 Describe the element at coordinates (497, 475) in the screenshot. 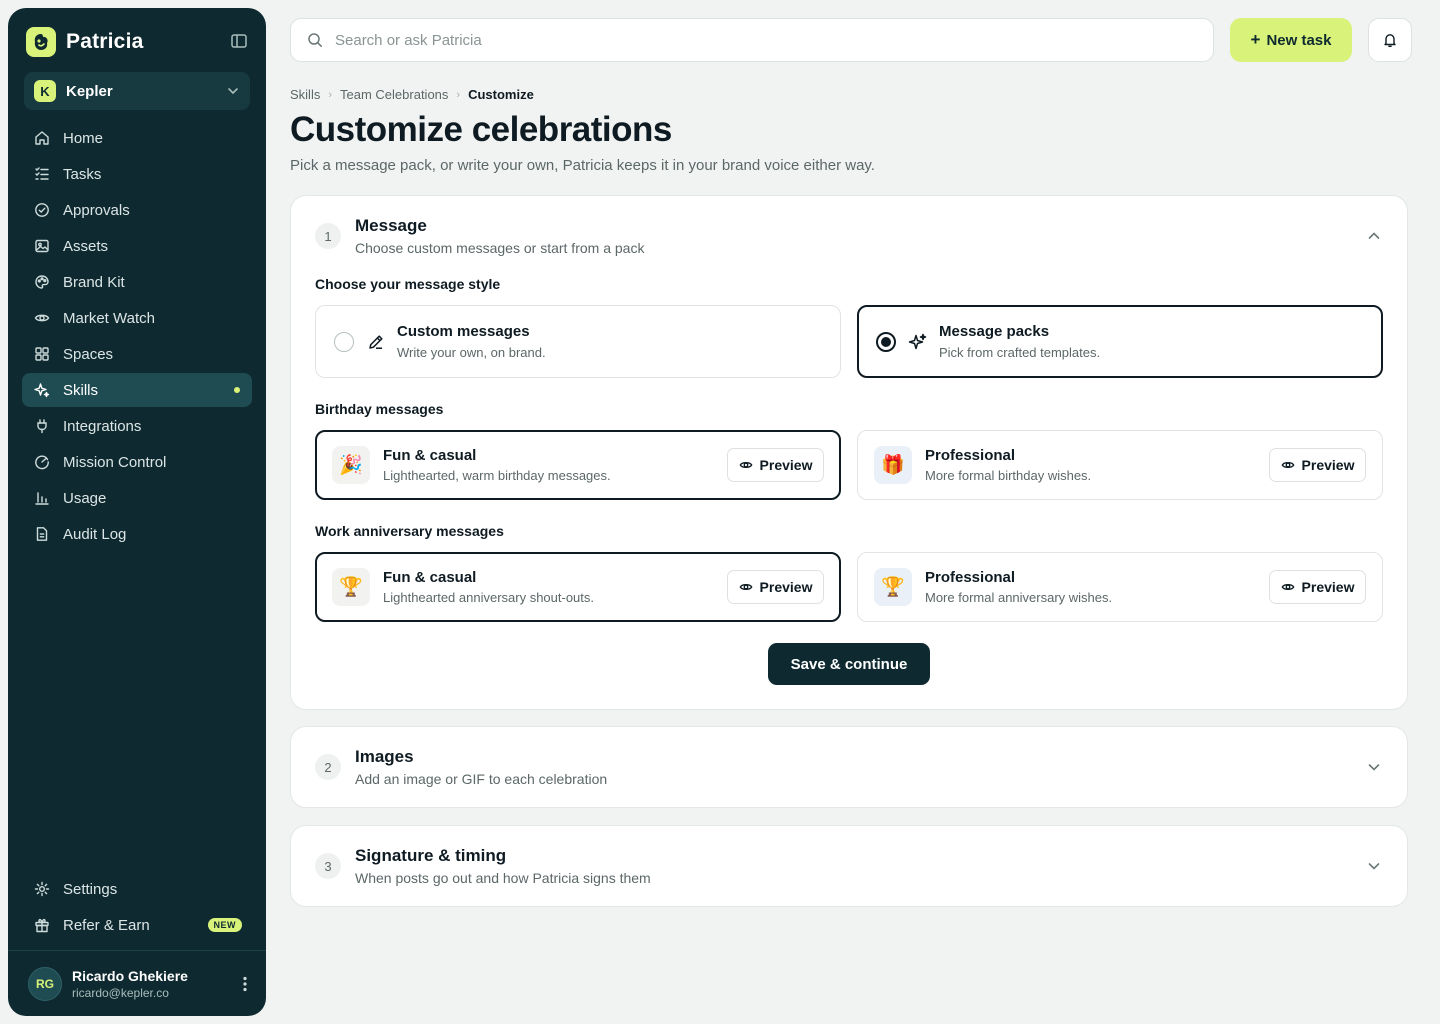

I see `pack-subtitle: Lighthearted, warm birthday messages.` at that location.